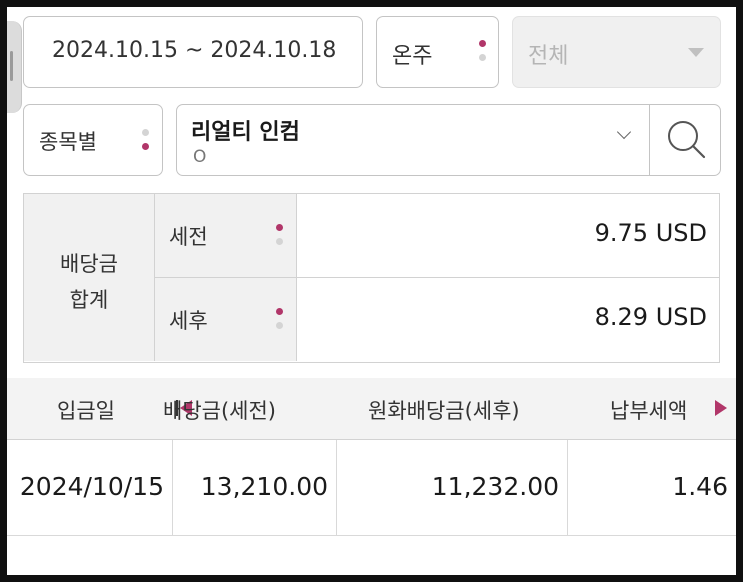  Describe the element at coordinates (652, 487) in the screenshot. I see `cell-tax-paid: 1.46` at that location.